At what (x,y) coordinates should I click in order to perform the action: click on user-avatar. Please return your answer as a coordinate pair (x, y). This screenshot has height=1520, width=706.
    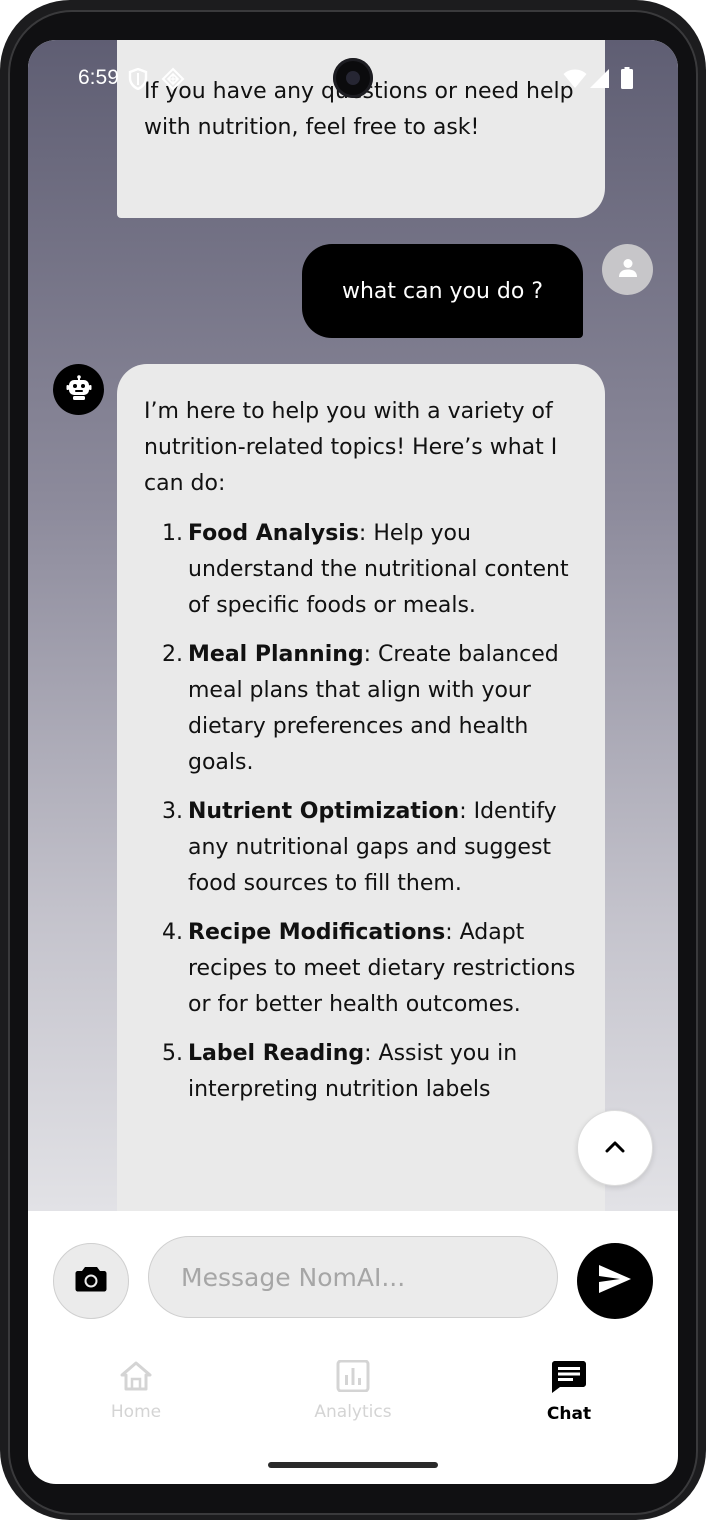
    Looking at the image, I should click on (627, 269).